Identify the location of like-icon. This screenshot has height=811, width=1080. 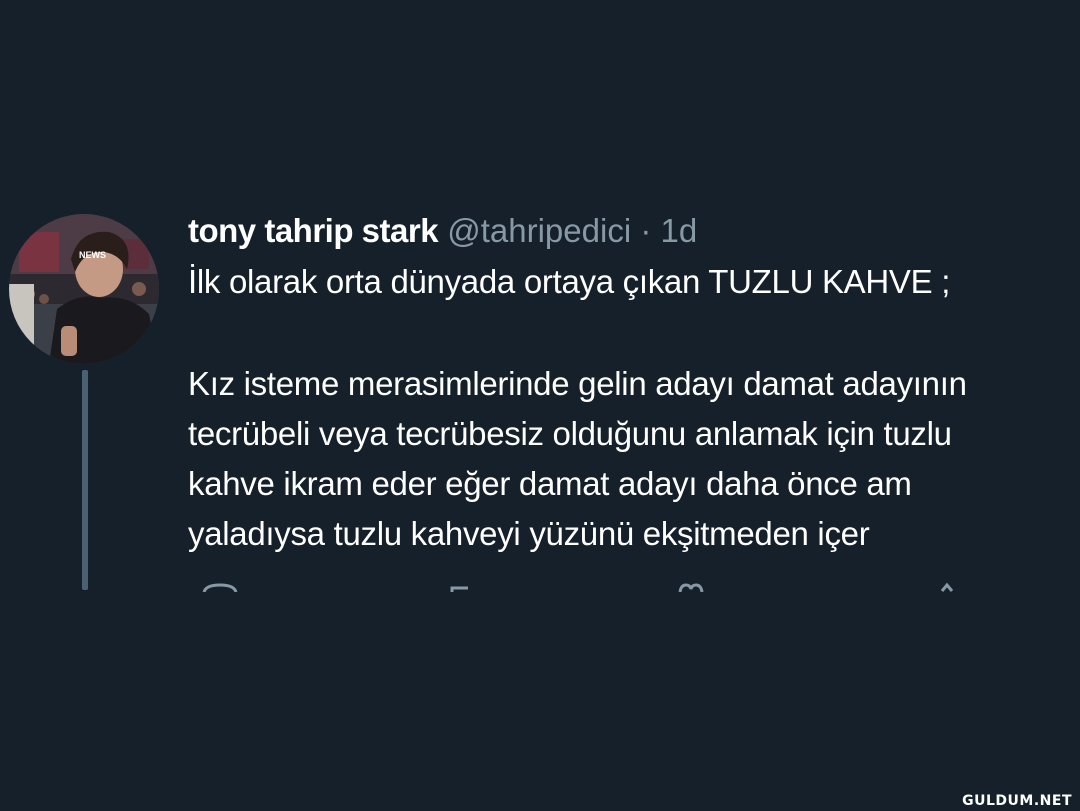
(691, 587).